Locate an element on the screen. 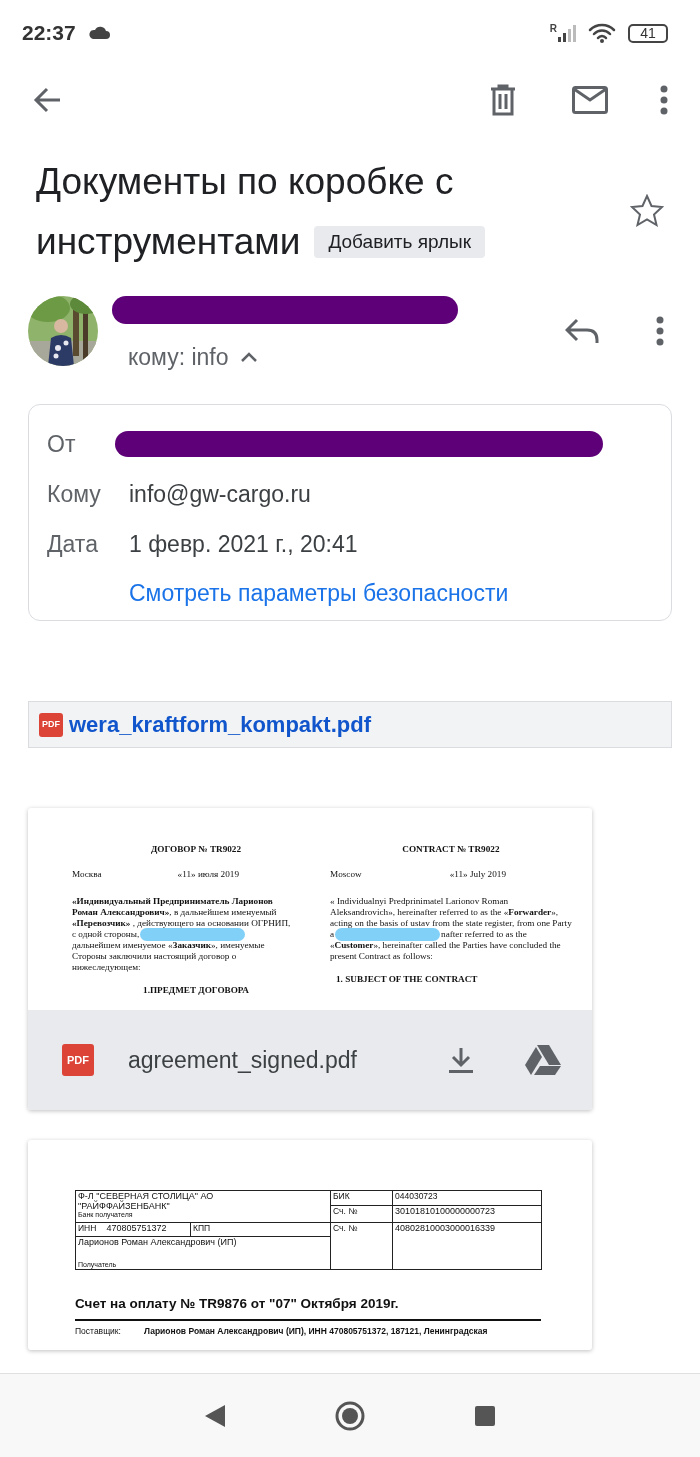 This screenshot has width=700, height=1457. document-text: a is located at coordinates (332, 934).